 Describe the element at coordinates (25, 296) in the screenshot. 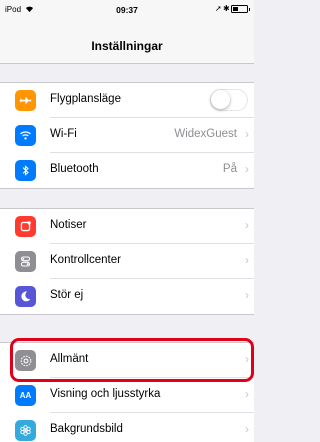

I see `moon-icon` at that location.